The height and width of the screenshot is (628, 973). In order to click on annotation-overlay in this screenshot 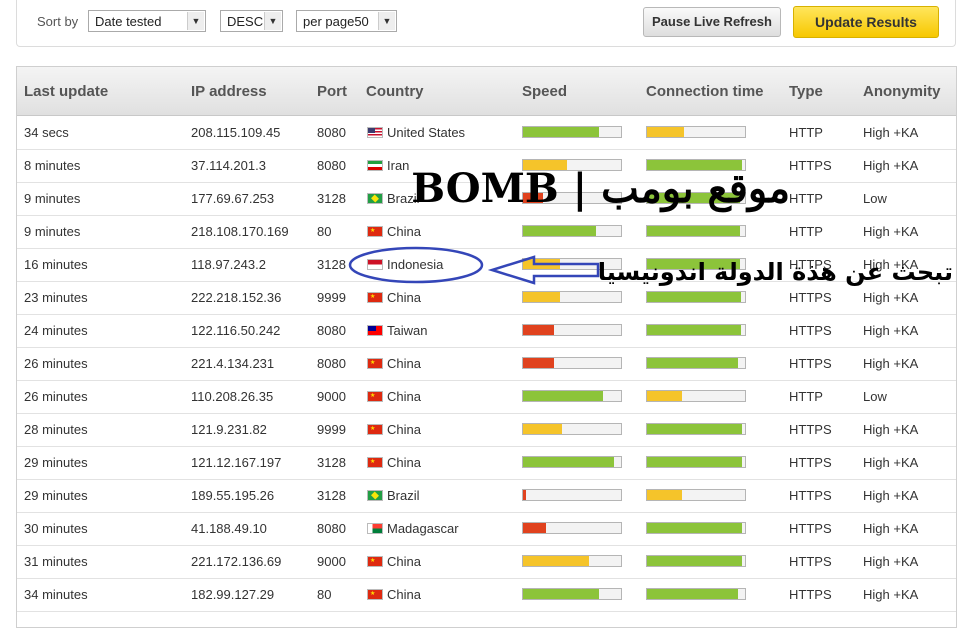, I will do `click(474, 265)`.